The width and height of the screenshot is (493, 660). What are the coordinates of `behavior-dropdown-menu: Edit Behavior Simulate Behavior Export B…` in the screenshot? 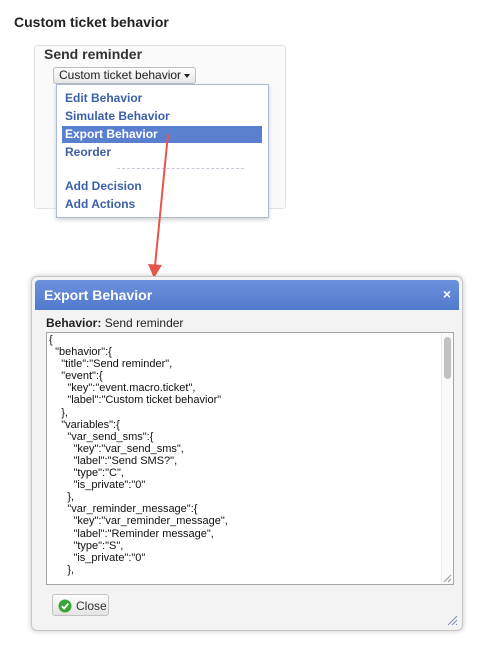 It's located at (162, 151).